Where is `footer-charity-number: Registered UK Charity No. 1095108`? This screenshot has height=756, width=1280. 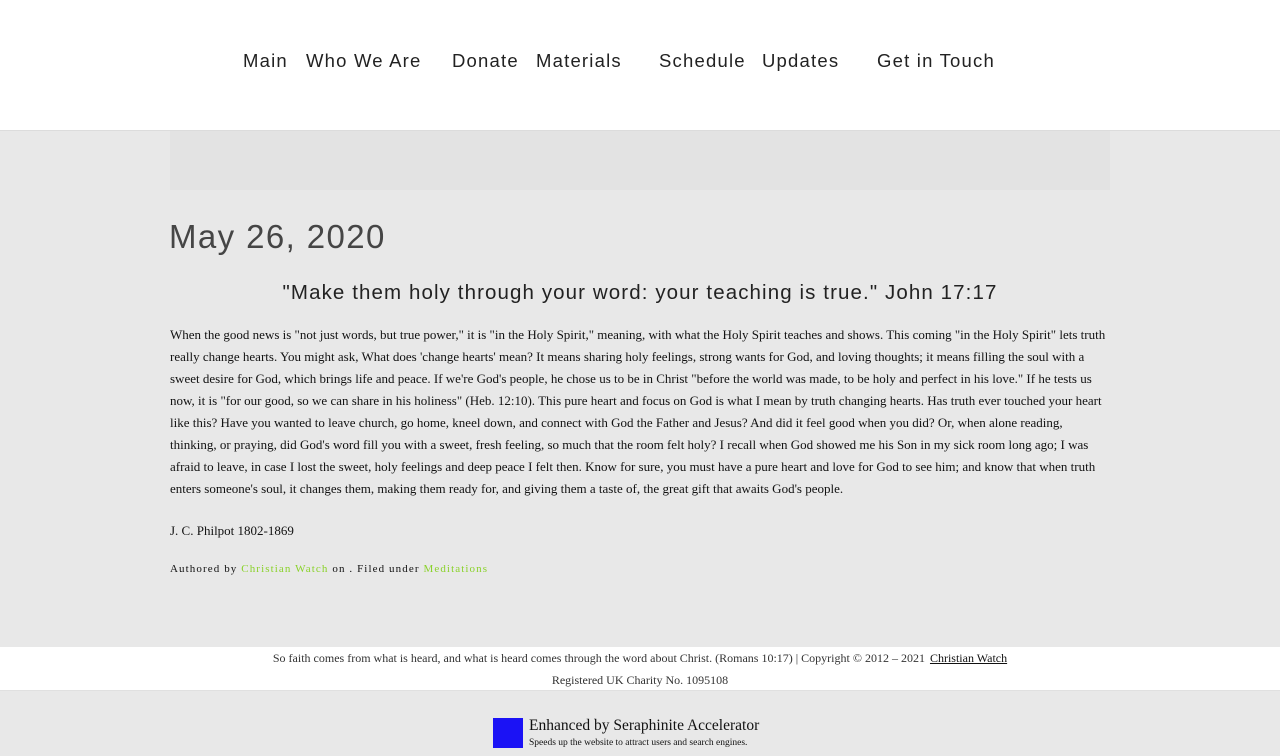 footer-charity-number: Registered UK Charity No. 1095108 is located at coordinates (640, 680).